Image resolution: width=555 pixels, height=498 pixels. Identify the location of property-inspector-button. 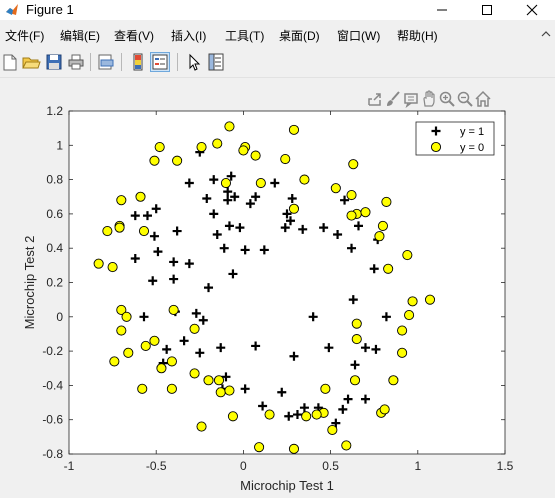
(216, 62).